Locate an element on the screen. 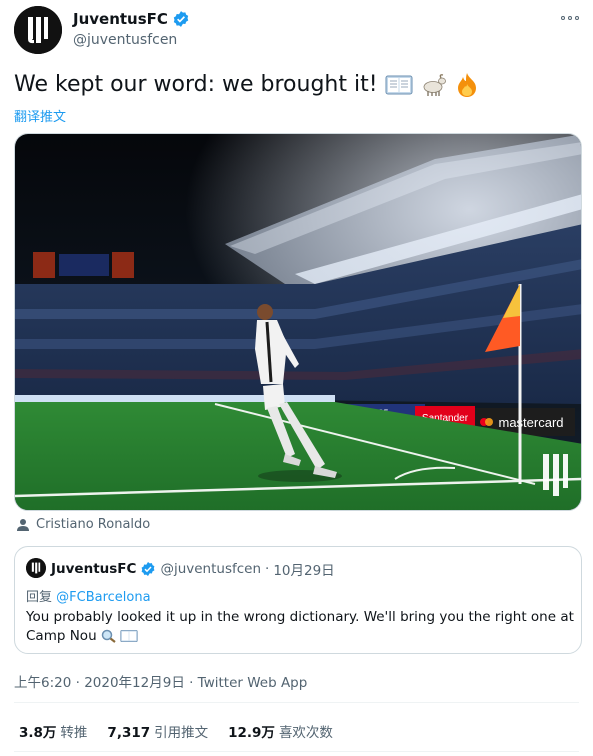  tweet-timestamp: 上午6:20 · 2020年12月9日 · Twitter Web App is located at coordinates (160, 681).